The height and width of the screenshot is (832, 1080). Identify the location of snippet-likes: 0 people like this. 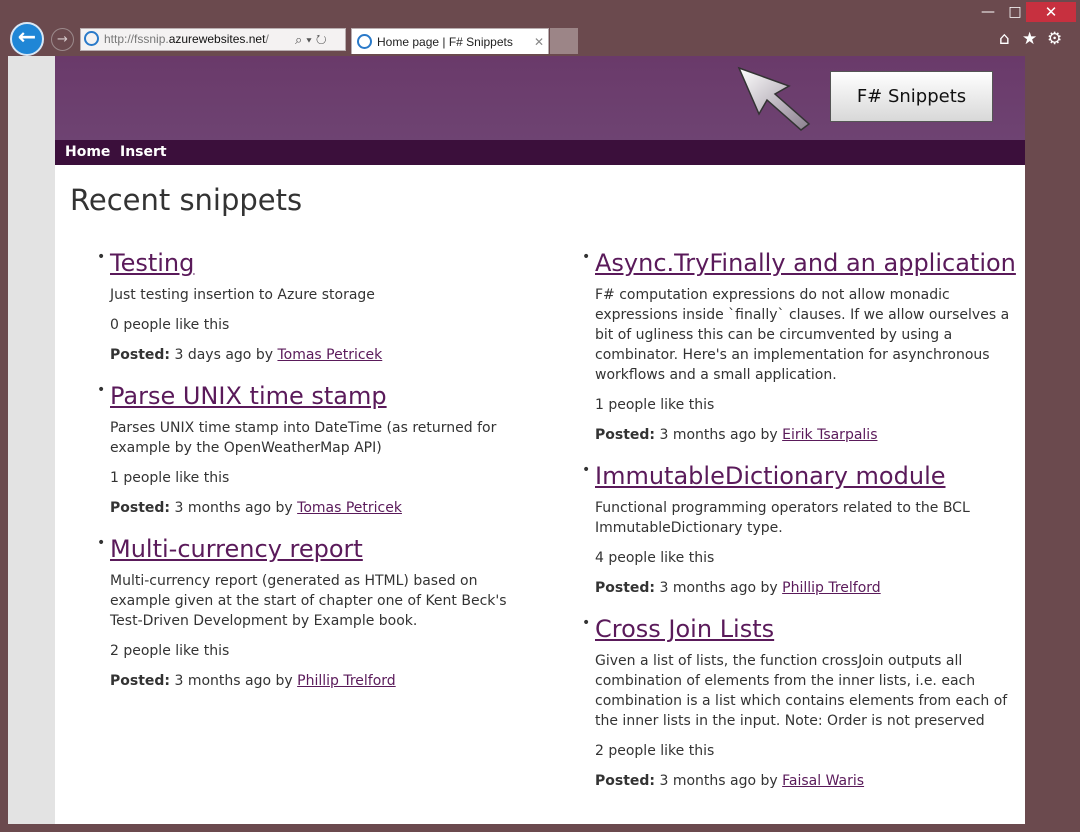
(170, 325).